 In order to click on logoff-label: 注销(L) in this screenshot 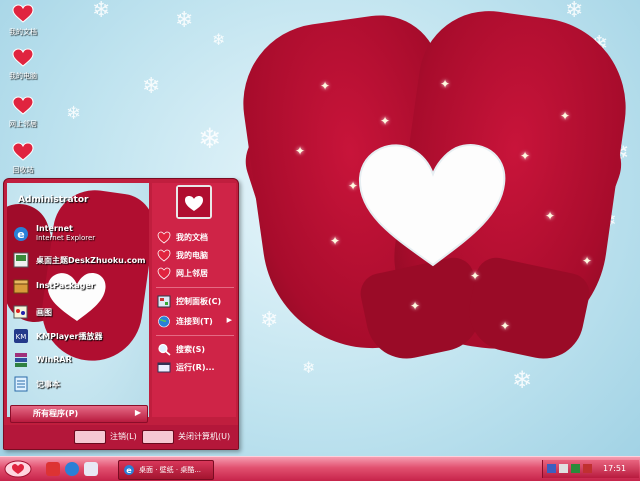, I will do `click(123, 436)`.